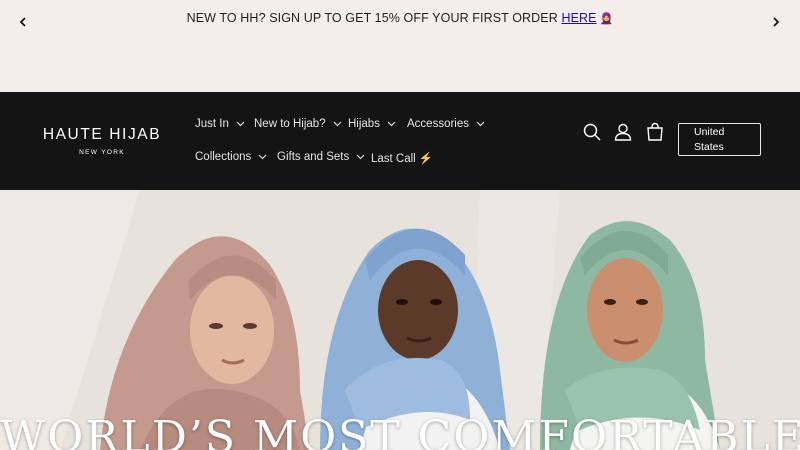  I want to click on nav-item-gifts-and-sets: Gifts and Sets, so click(321, 157).